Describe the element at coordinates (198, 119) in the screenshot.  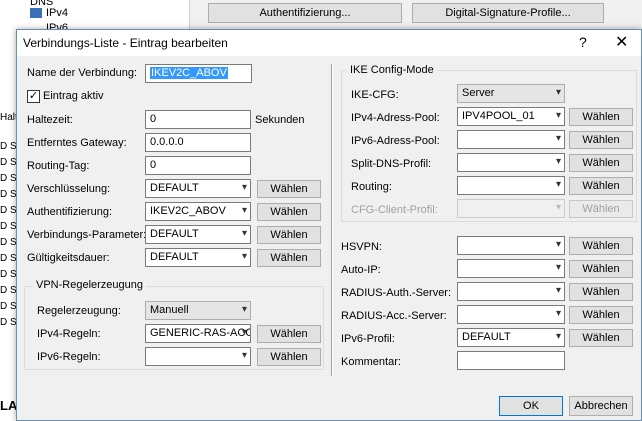
I see `hold-time-input: 0` at that location.